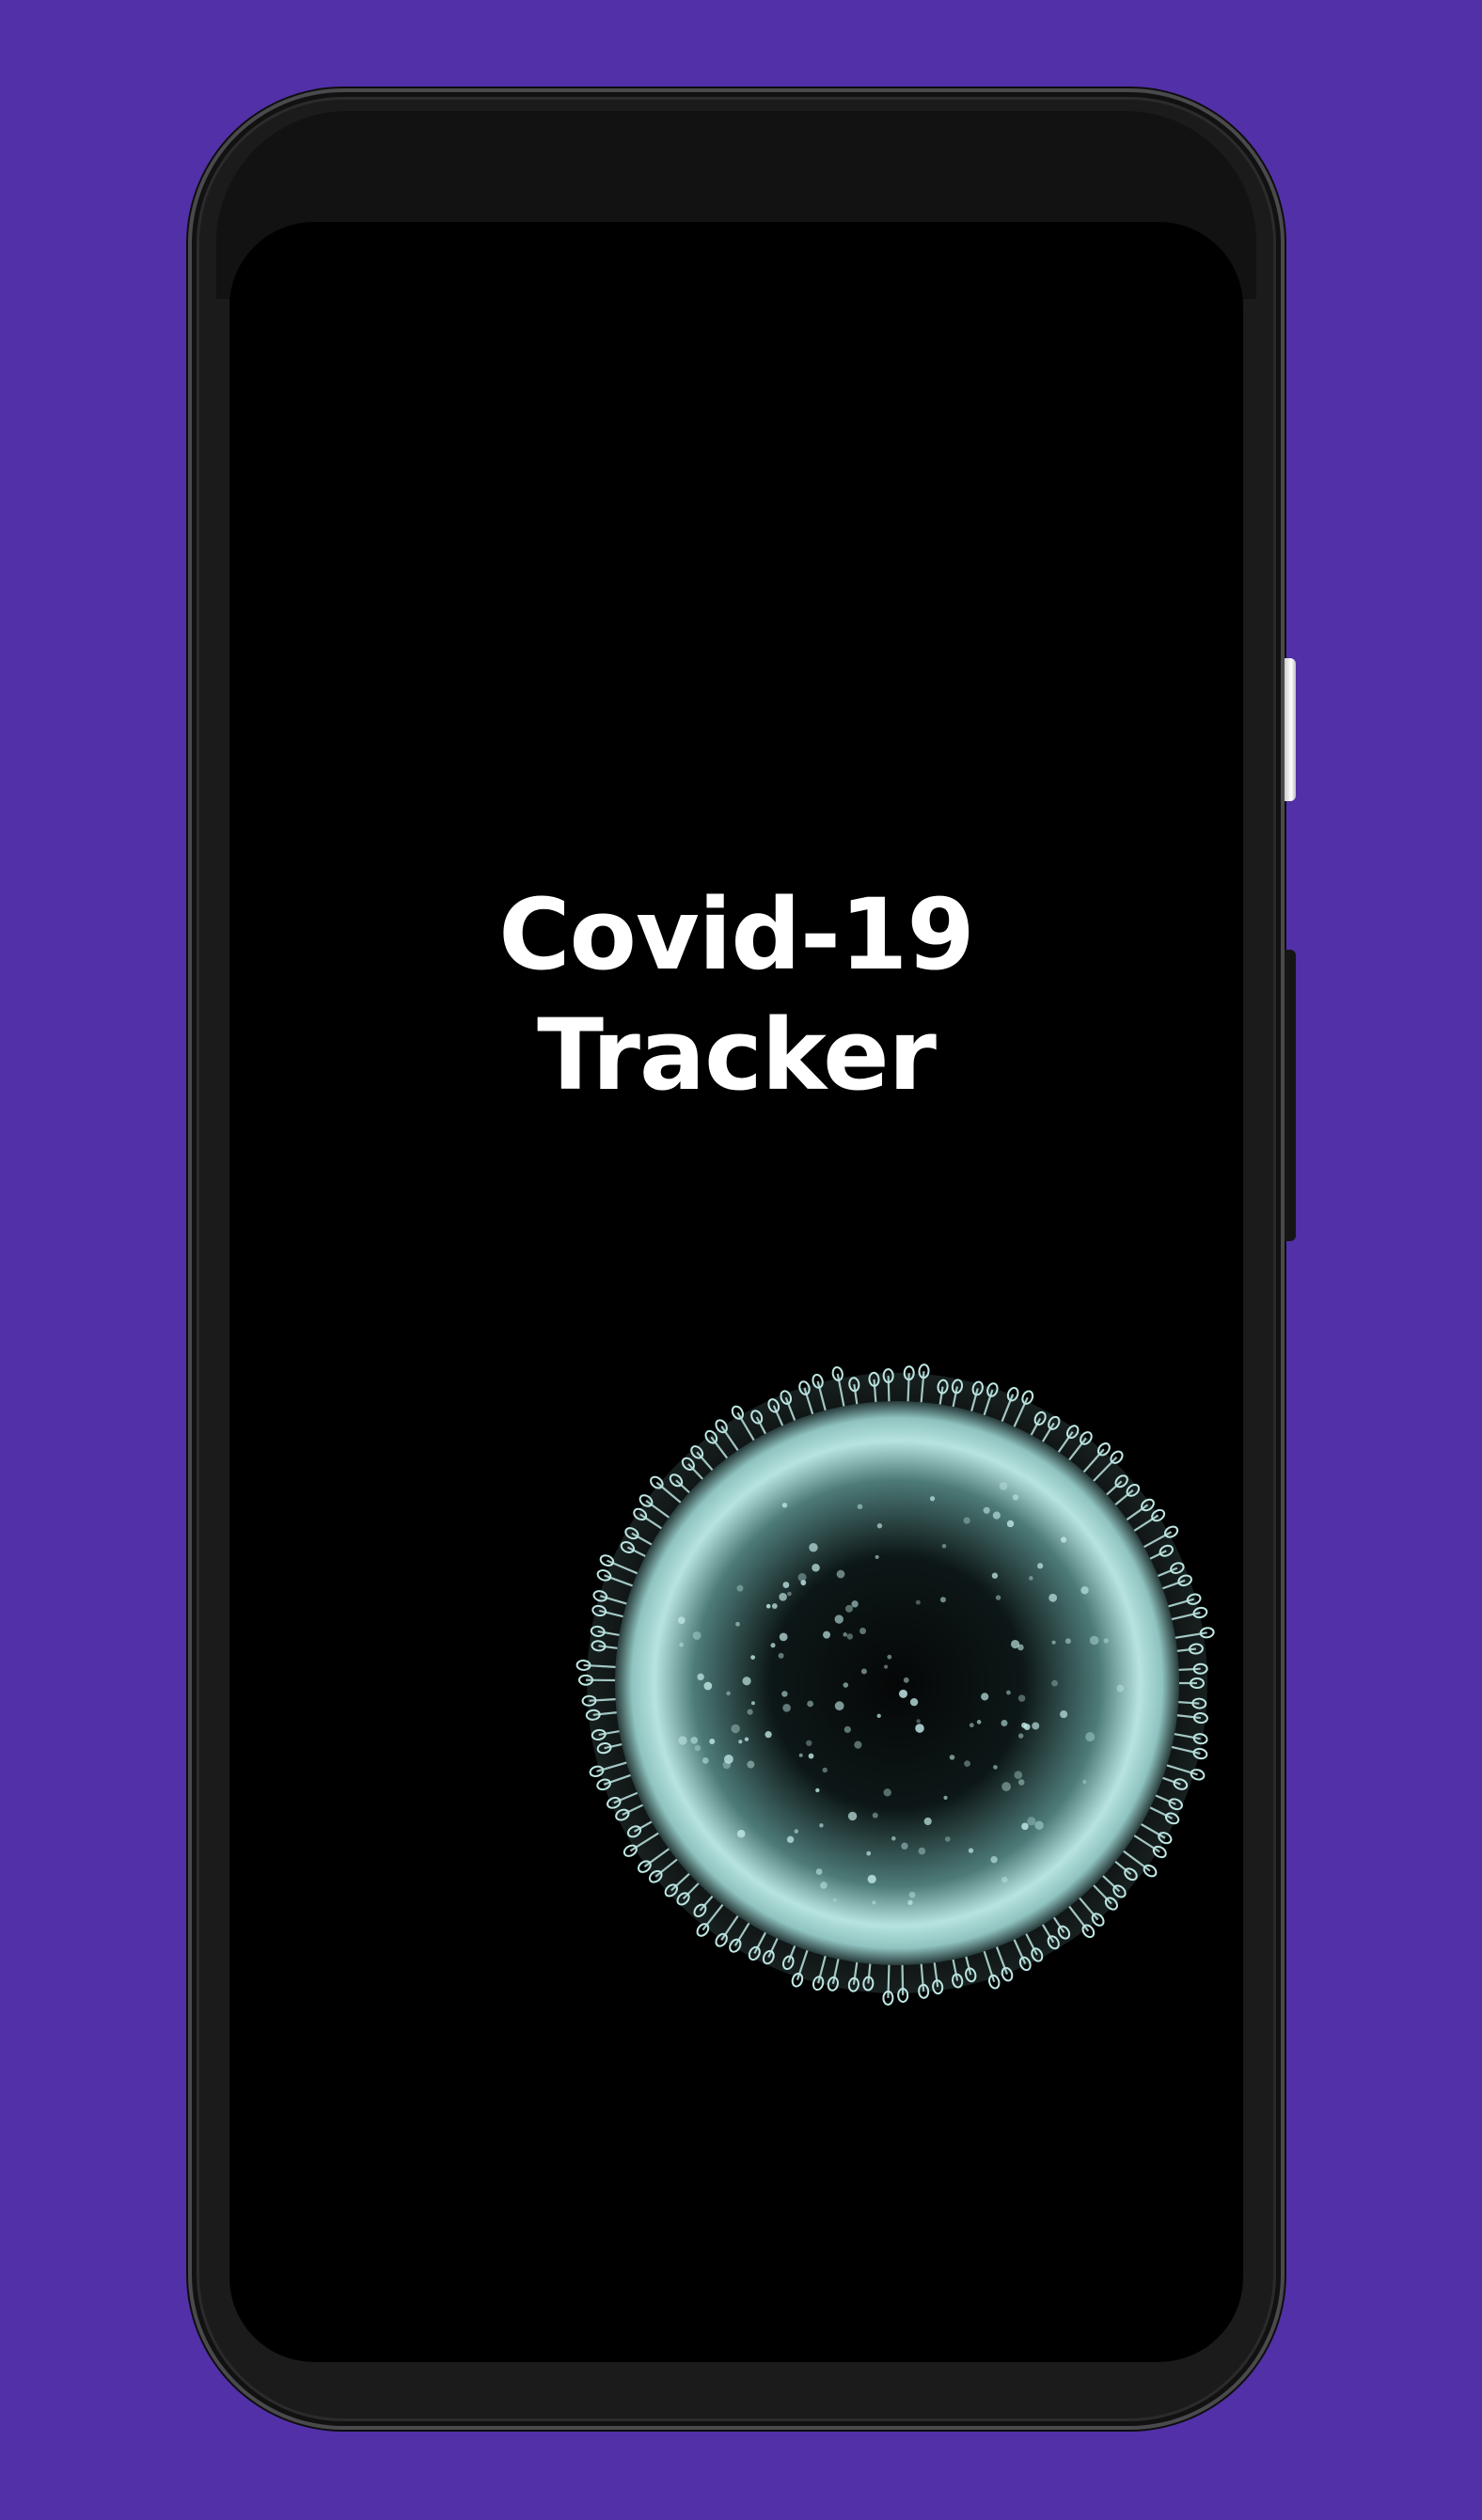 This screenshot has height=2520, width=1482. I want to click on app-title-line-2: Tracker, so click(737, 1055).